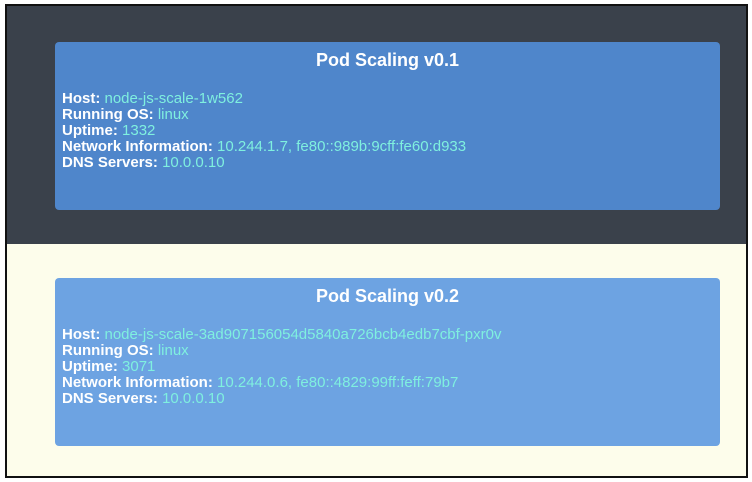  Describe the element at coordinates (139, 366) in the screenshot. I see `uptime-value: 3071` at that location.